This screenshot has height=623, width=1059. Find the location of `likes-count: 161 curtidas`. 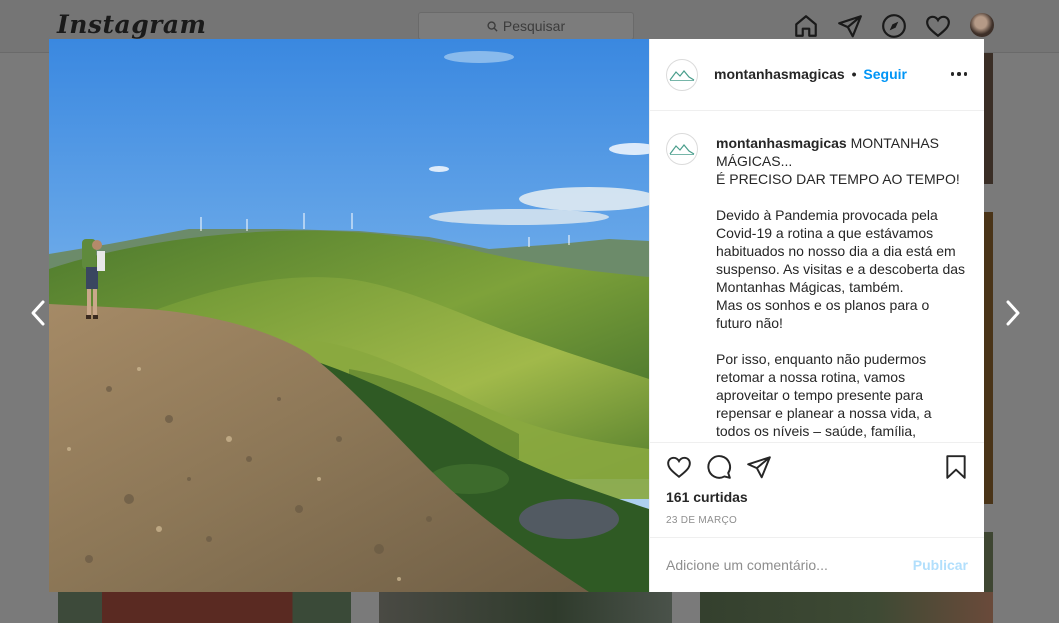

likes-count: 161 curtidas is located at coordinates (707, 497).